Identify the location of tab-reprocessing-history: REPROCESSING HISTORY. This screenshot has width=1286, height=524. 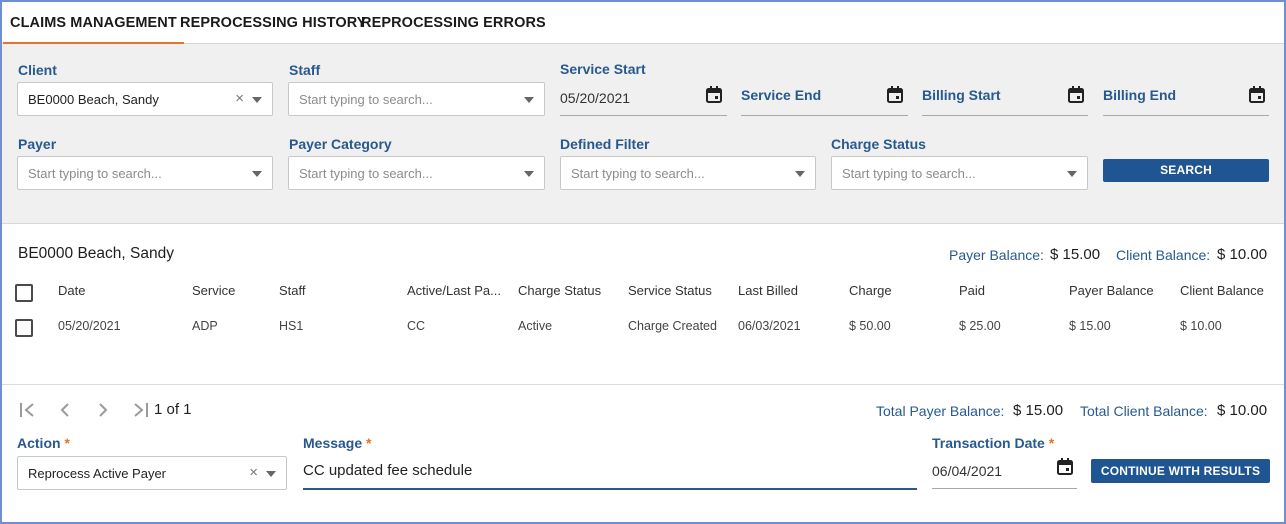
(273, 23).